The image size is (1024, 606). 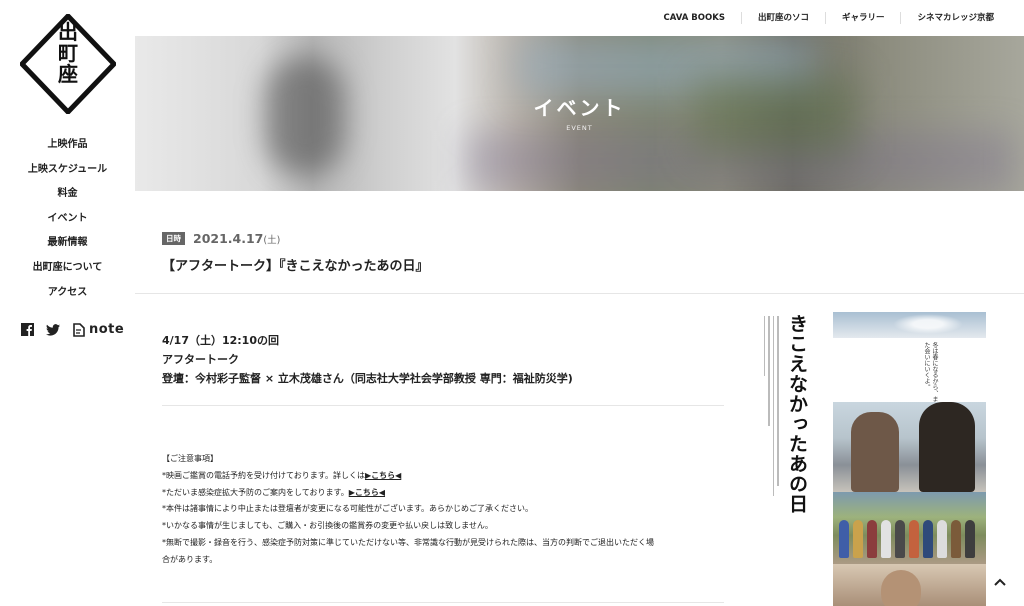 I want to click on notice-heading: 【ご注意事項】, so click(x=190, y=458).